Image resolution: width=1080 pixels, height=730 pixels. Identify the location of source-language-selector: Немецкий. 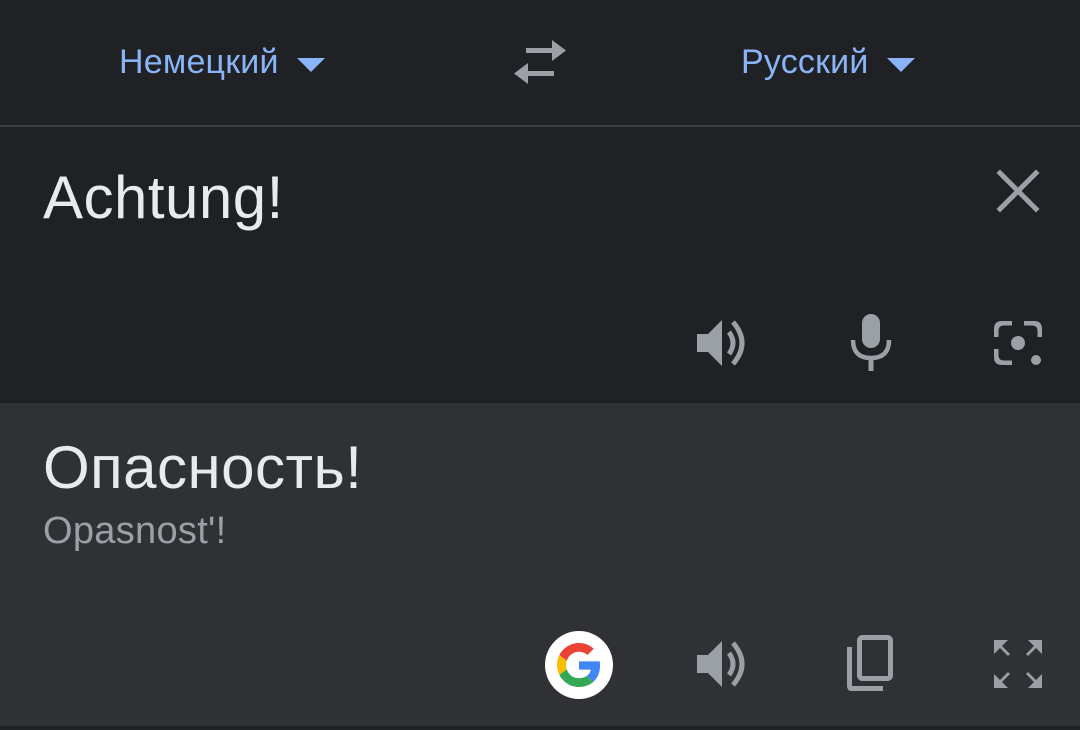
(222, 62).